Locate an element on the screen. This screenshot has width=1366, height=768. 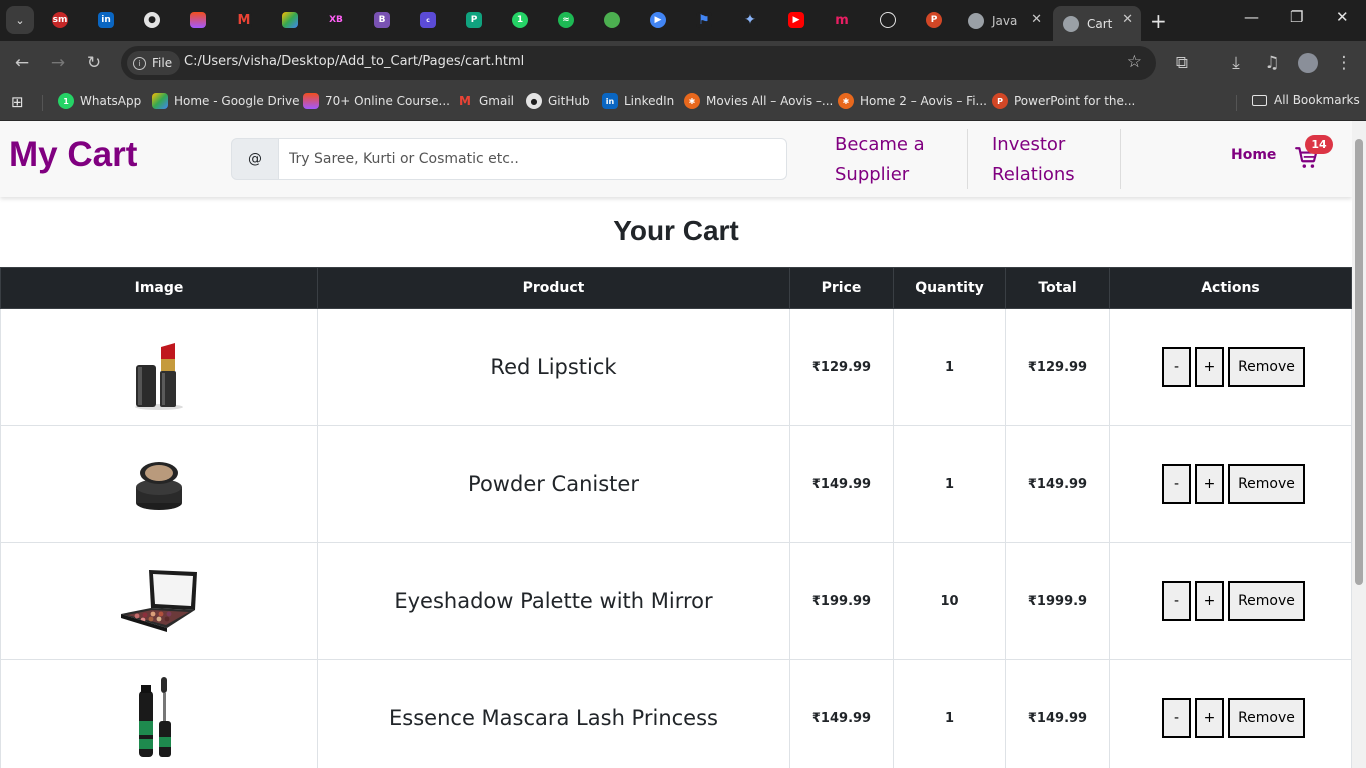
powerpoint-icon: P is located at coordinates (934, 20).